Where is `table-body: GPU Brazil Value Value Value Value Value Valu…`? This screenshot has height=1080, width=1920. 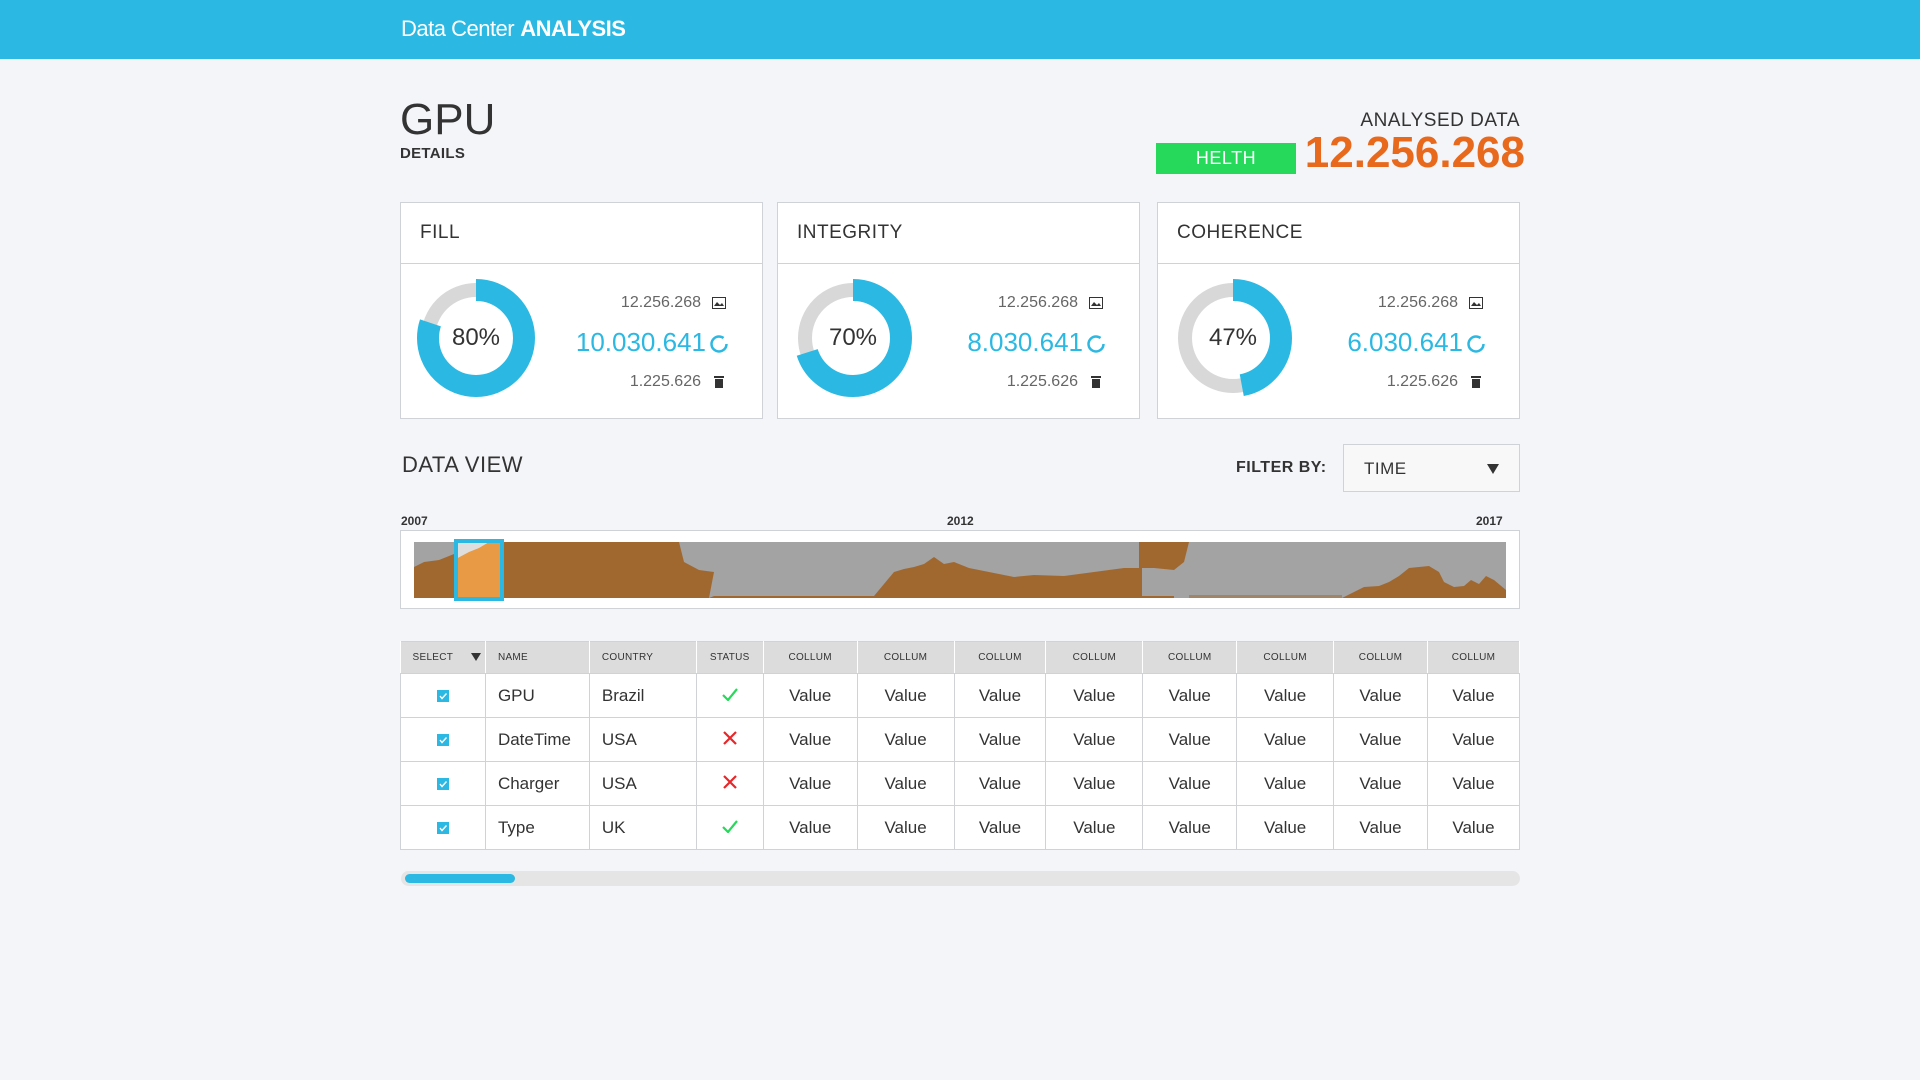
table-body: GPU Brazil Value Value Value Value Value Valu… is located at coordinates (960, 761).